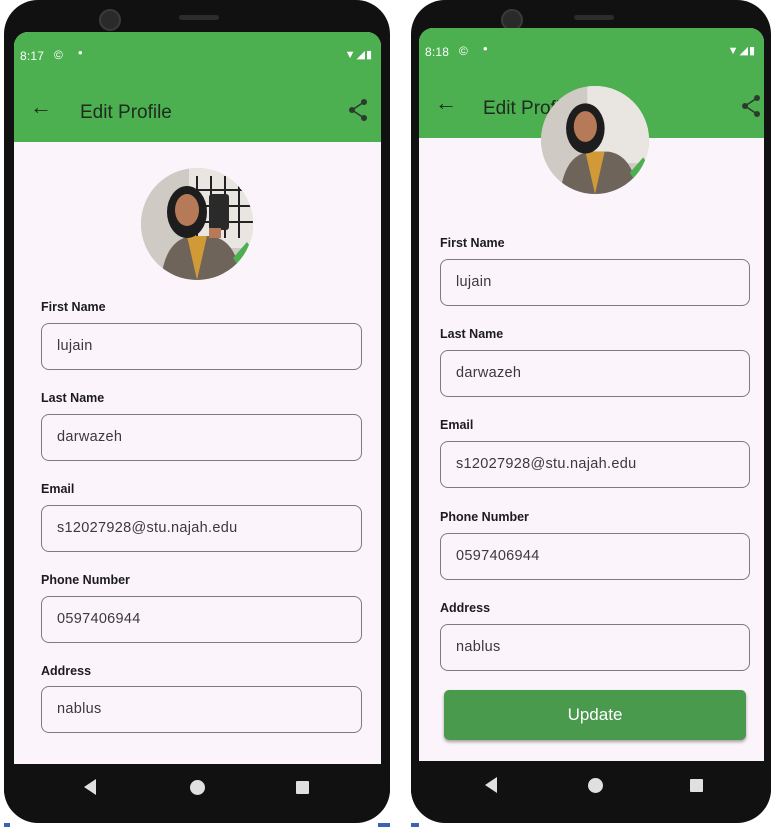  I want to click on app-bar: ← Edit Profile, so click(197, 111).